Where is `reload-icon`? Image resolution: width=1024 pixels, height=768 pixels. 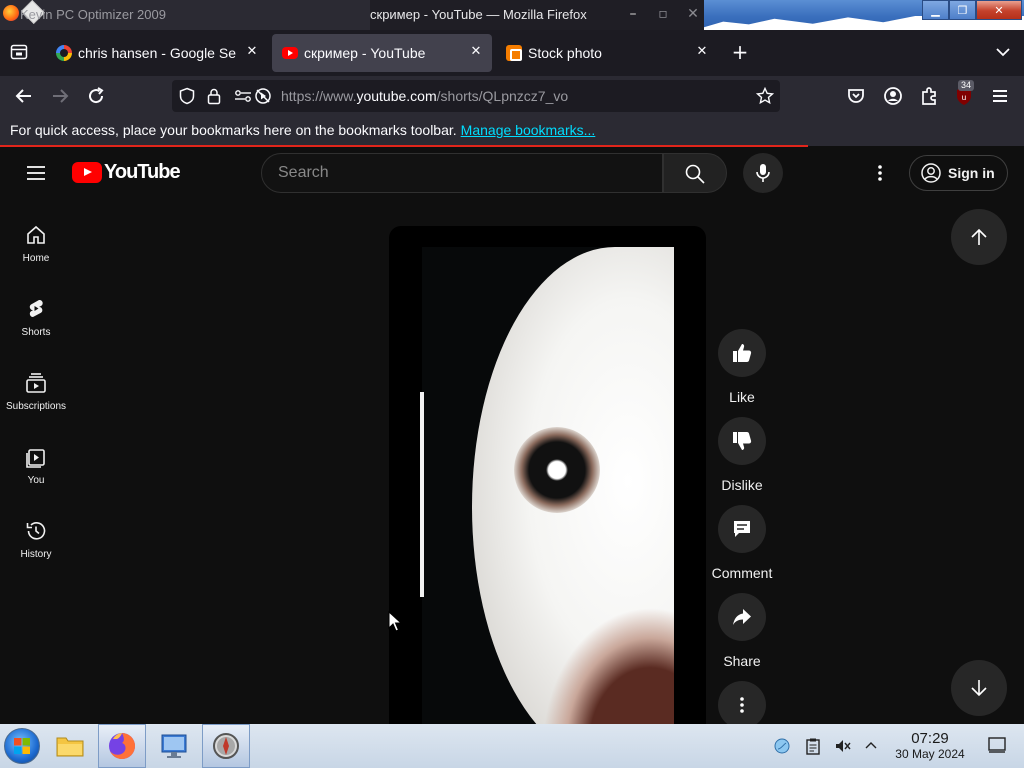
reload-icon is located at coordinates (96, 96).